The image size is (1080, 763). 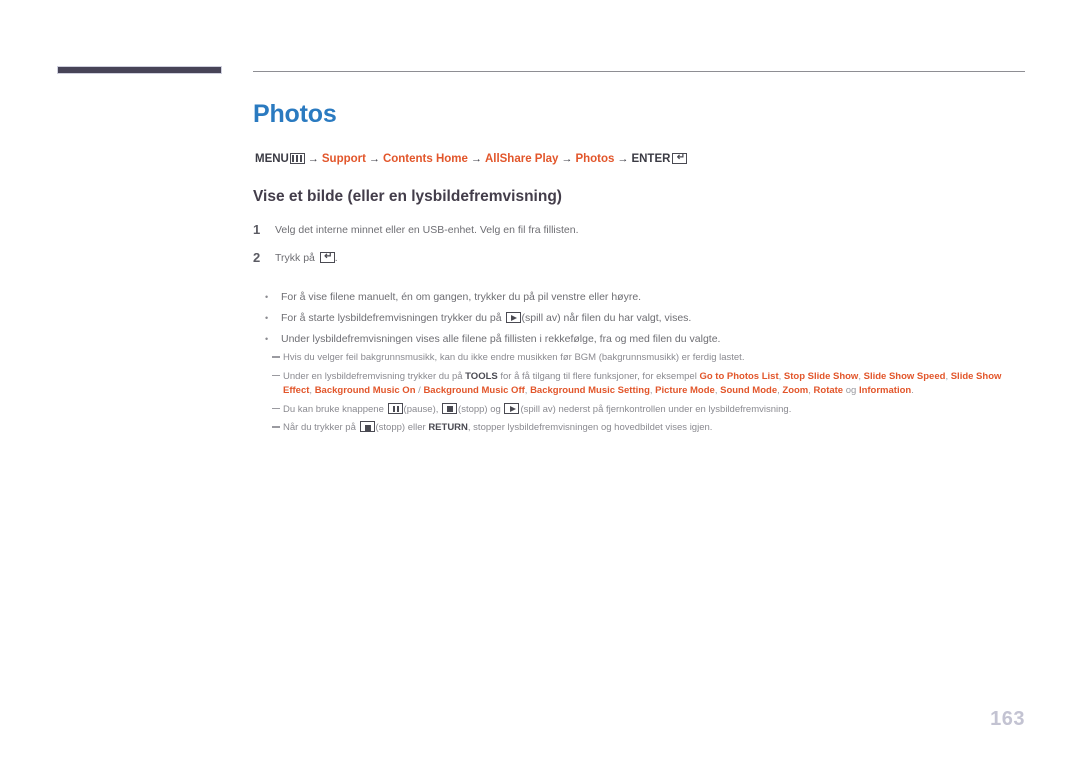 What do you see at coordinates (567, 159) in the screenshot?
I see `breadcrumb-arrow-4: →` at bounding box center [567, 159].